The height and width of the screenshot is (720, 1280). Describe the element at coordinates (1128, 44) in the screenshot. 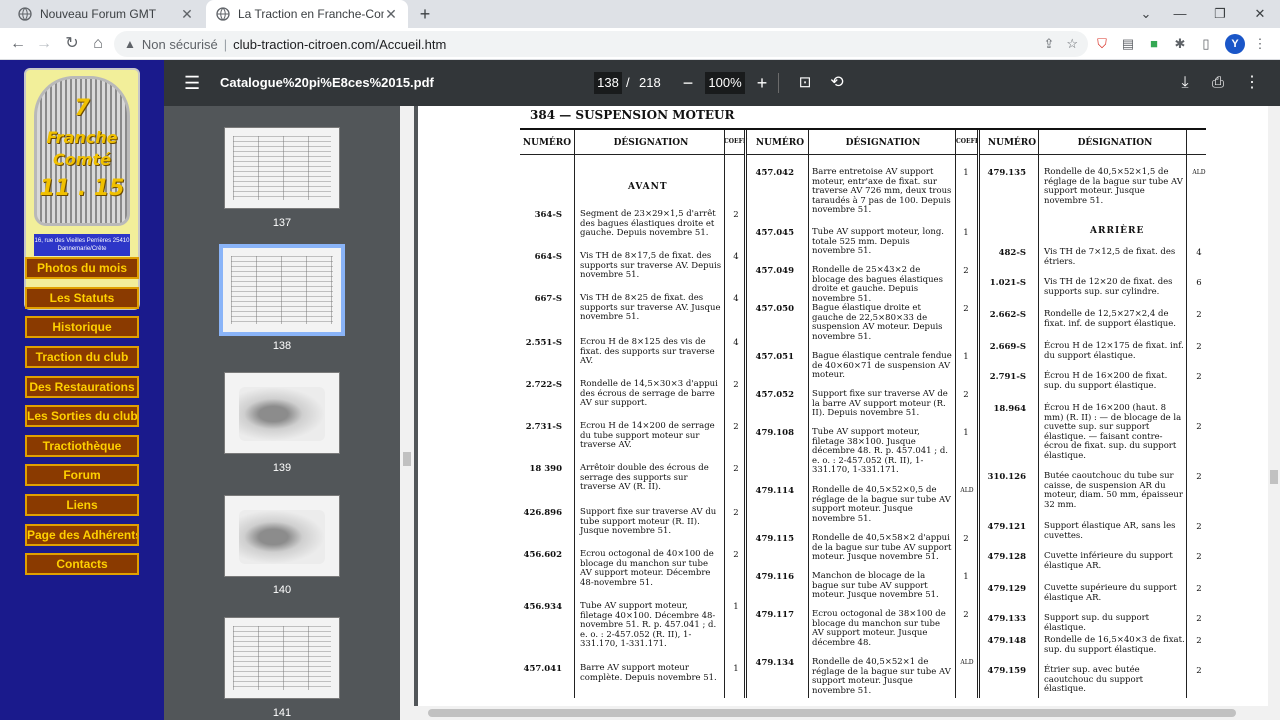

I see `extension-pdf-icon: ▤` at that location.